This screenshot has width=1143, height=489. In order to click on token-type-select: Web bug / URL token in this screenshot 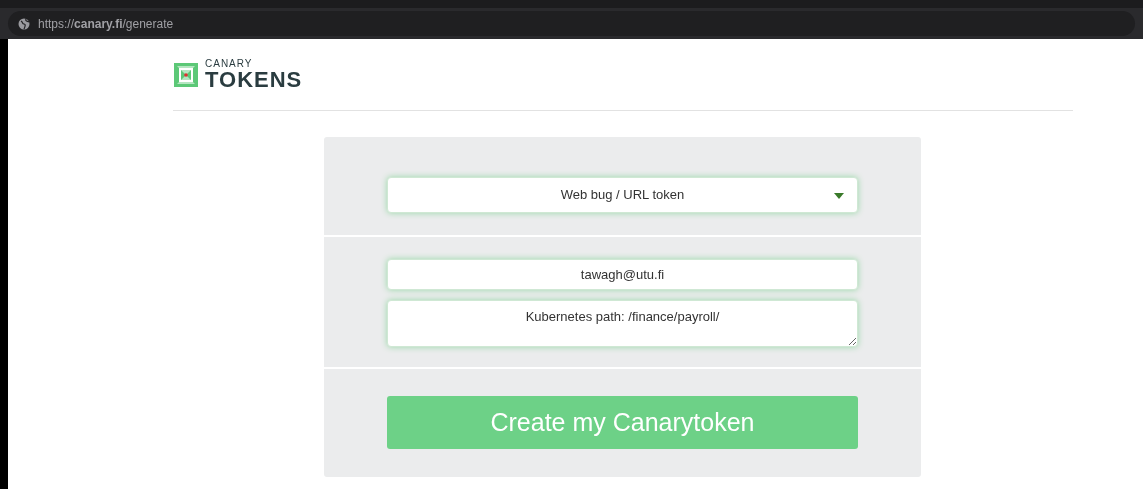, I will do `click(622, 195)`.